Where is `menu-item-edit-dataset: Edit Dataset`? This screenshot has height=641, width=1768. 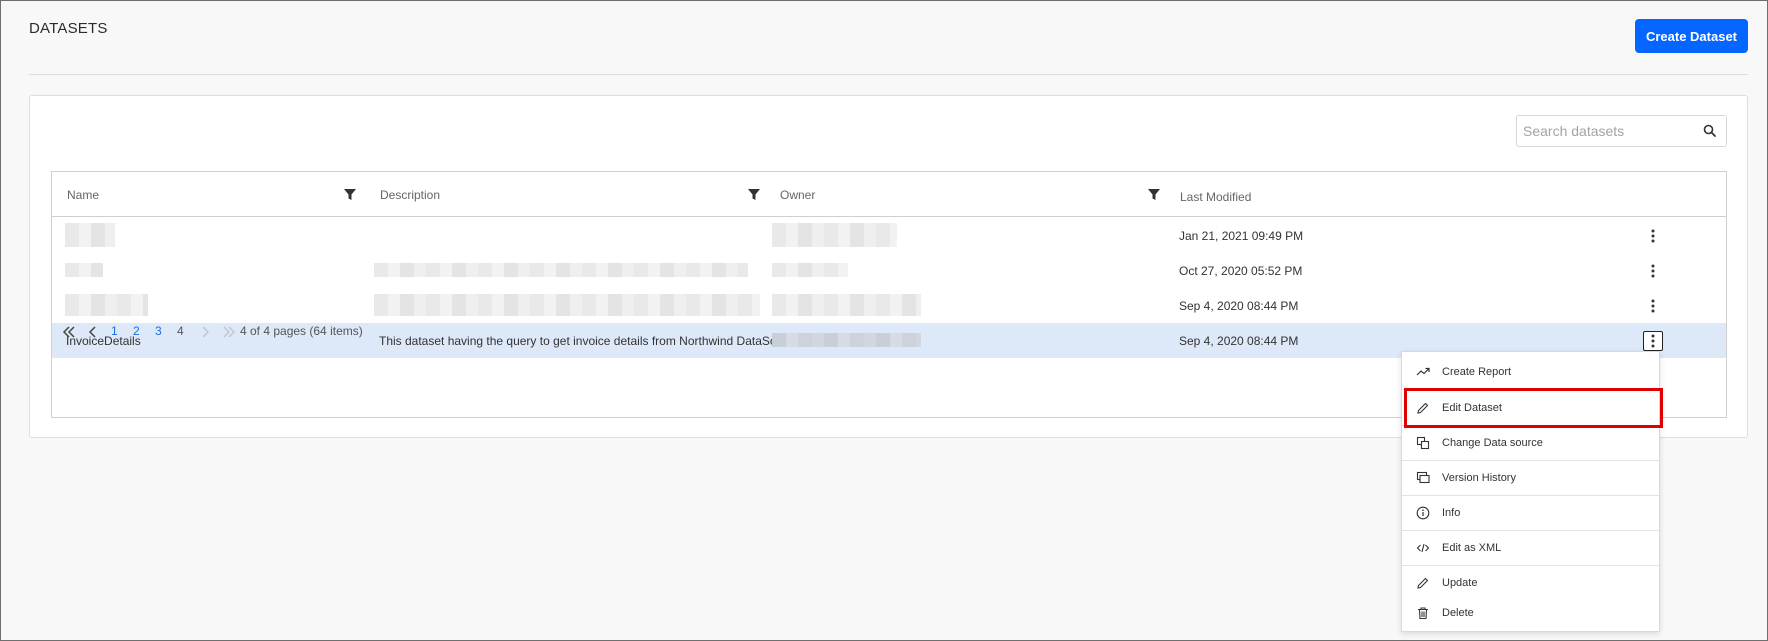
menu-item-edit-dataset: Edit Dataset is located at coordinates (1530, 407).